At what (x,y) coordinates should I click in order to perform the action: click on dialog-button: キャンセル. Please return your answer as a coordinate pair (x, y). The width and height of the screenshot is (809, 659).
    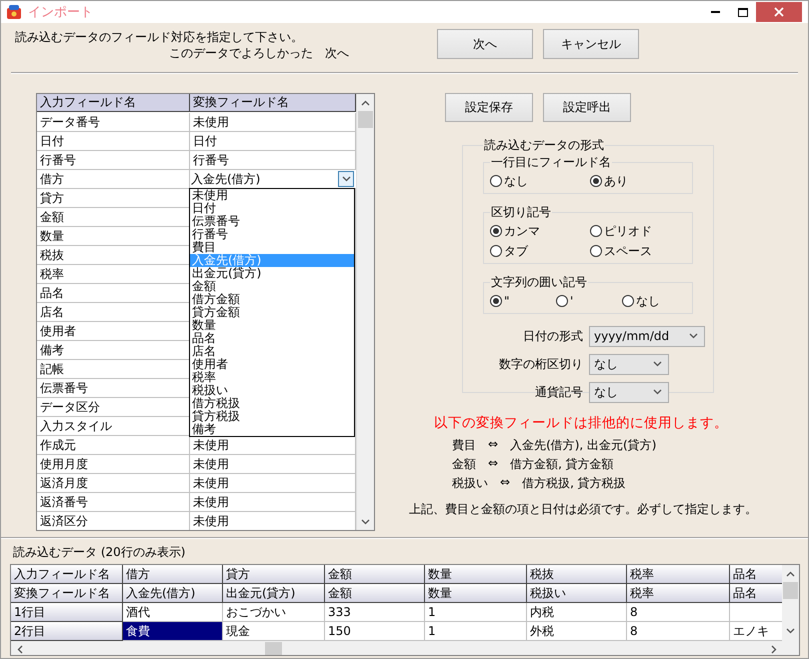
    Looking at the image, I should click on (591, 44).